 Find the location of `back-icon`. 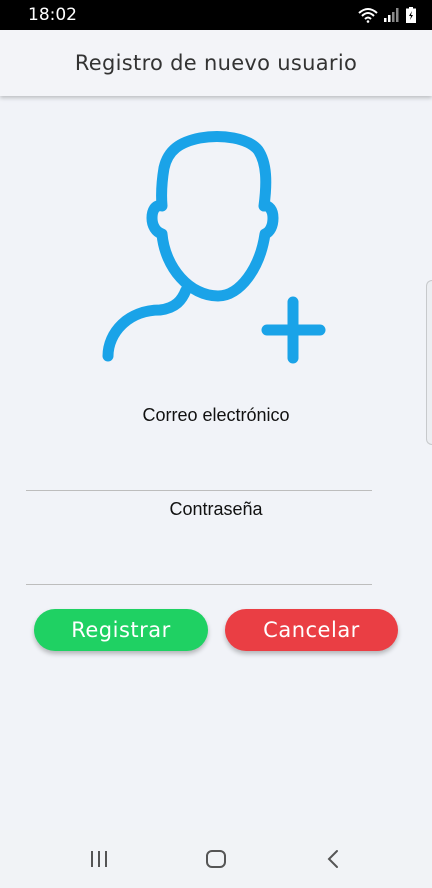

back-icon is located at coordinates (333, 859).